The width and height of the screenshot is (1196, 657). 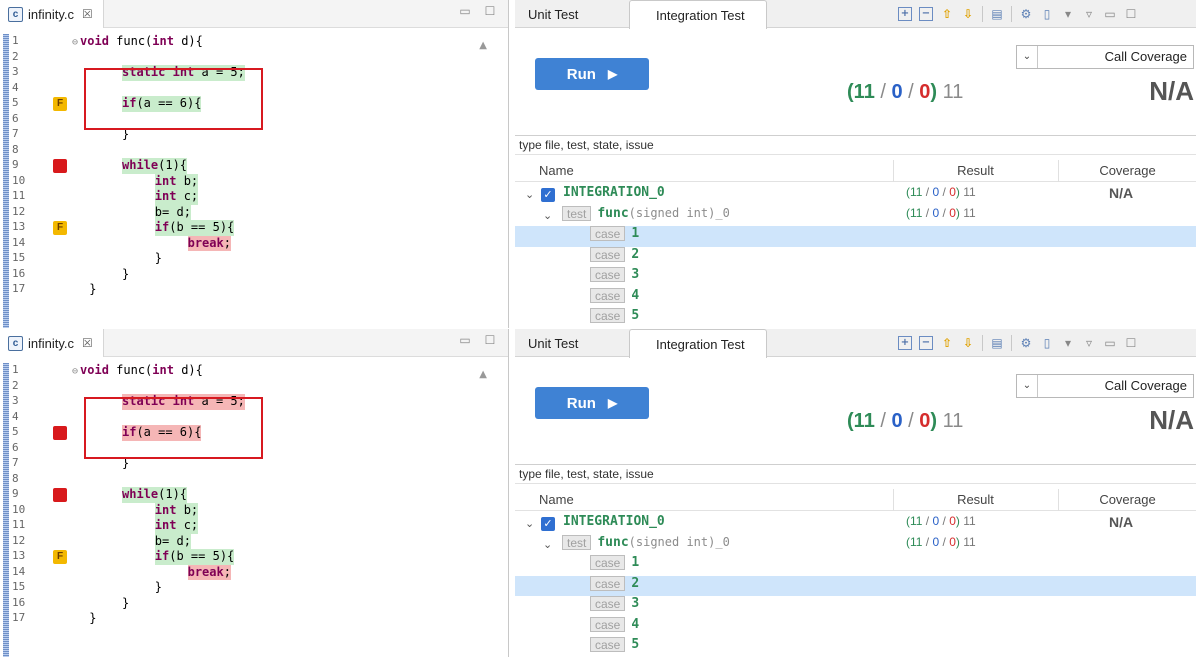 What do you see at coordinates (925, 421) in the screenshot?
I see `error-count: 0` at bounding box center [925, 421].